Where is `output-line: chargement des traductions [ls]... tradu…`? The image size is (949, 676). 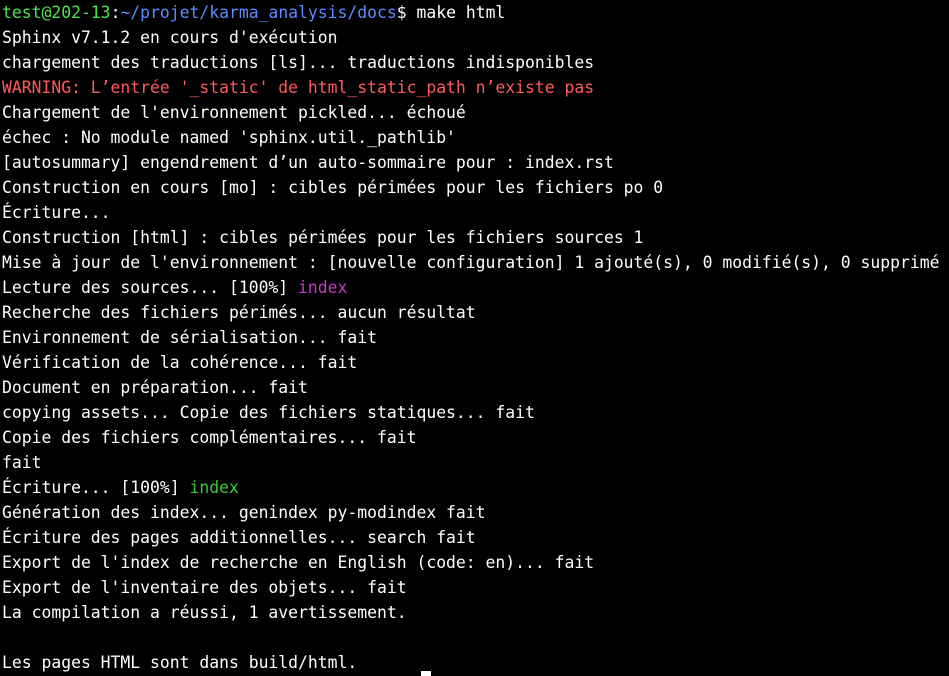 output-line: chargement des traductions [ls]... tradu… is located at coordinates (298, 62).